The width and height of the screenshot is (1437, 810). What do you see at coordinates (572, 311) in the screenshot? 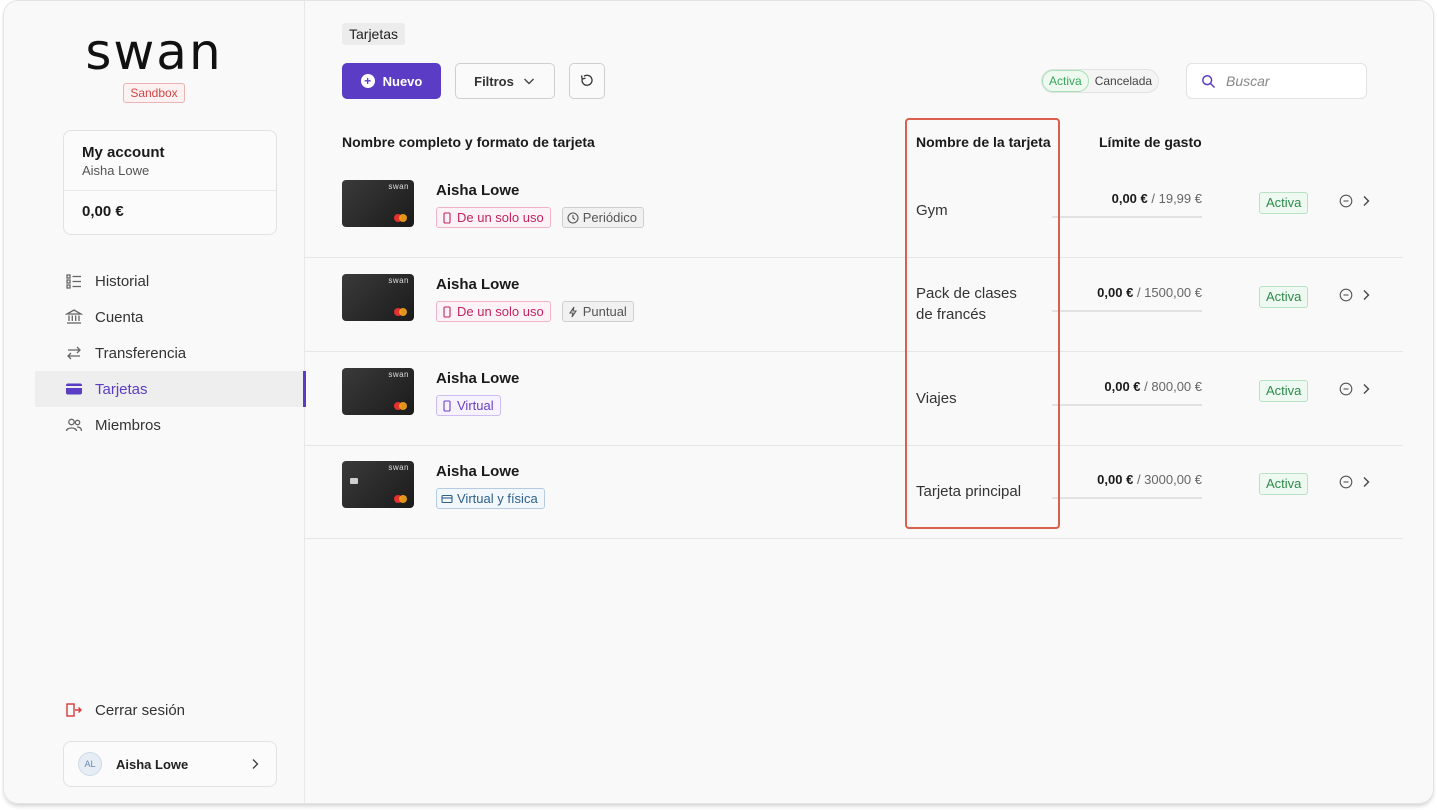
I see `bolt-icon` at bounding box center [572, 311].